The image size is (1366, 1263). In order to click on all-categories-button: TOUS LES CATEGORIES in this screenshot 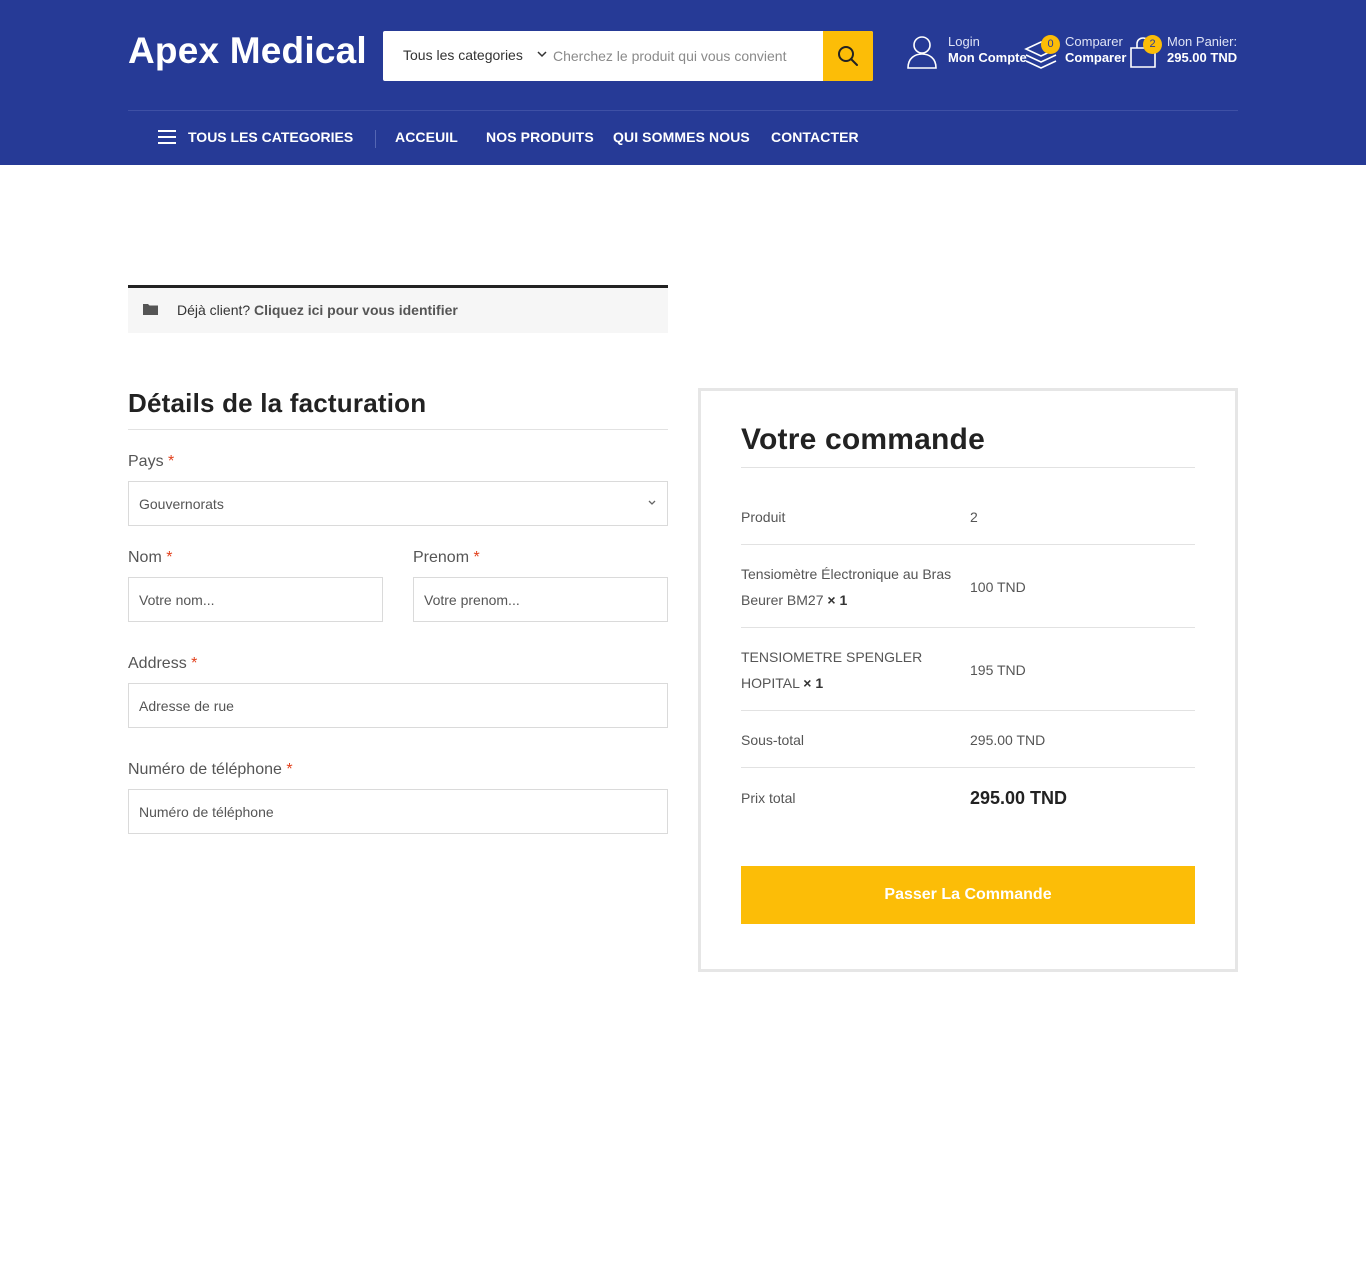, I will do `click(255, 137)`.